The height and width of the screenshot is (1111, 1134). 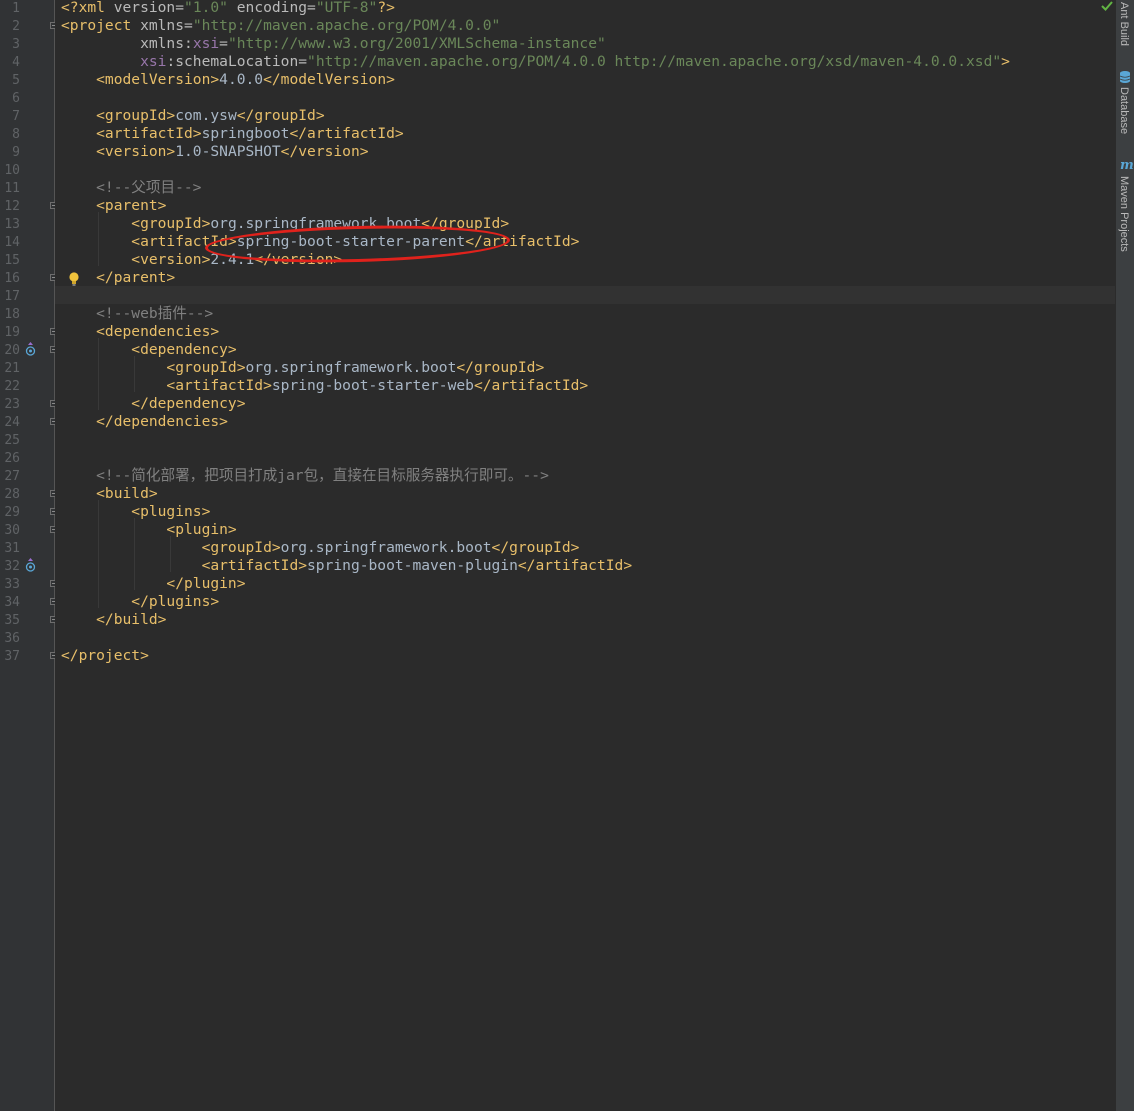 What do you see at coordinates (1124, 24) in the screenshot?
I see `tool-tab-ant-build: Ant Build` at bounding box center [1124, 24].